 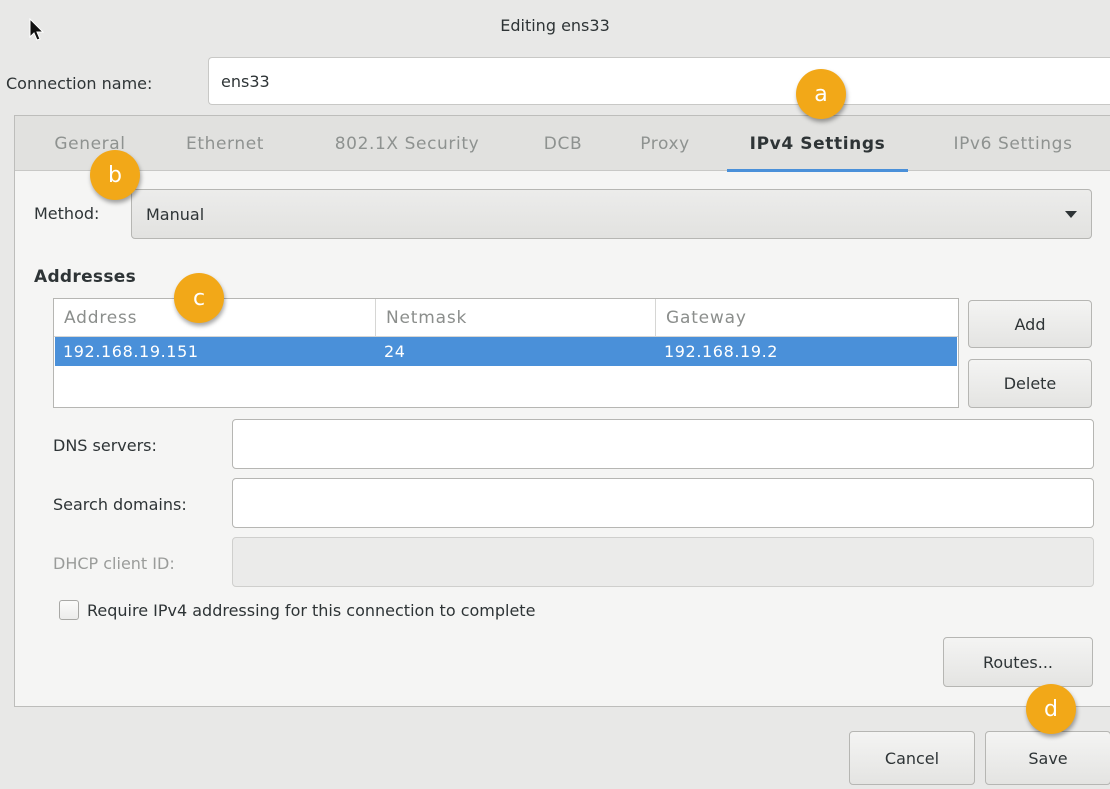 What do you see at coordinates (215, 351) in the screenshot?
I see `cell-address: 192.168.19.151` at bounding box center [215, 351].